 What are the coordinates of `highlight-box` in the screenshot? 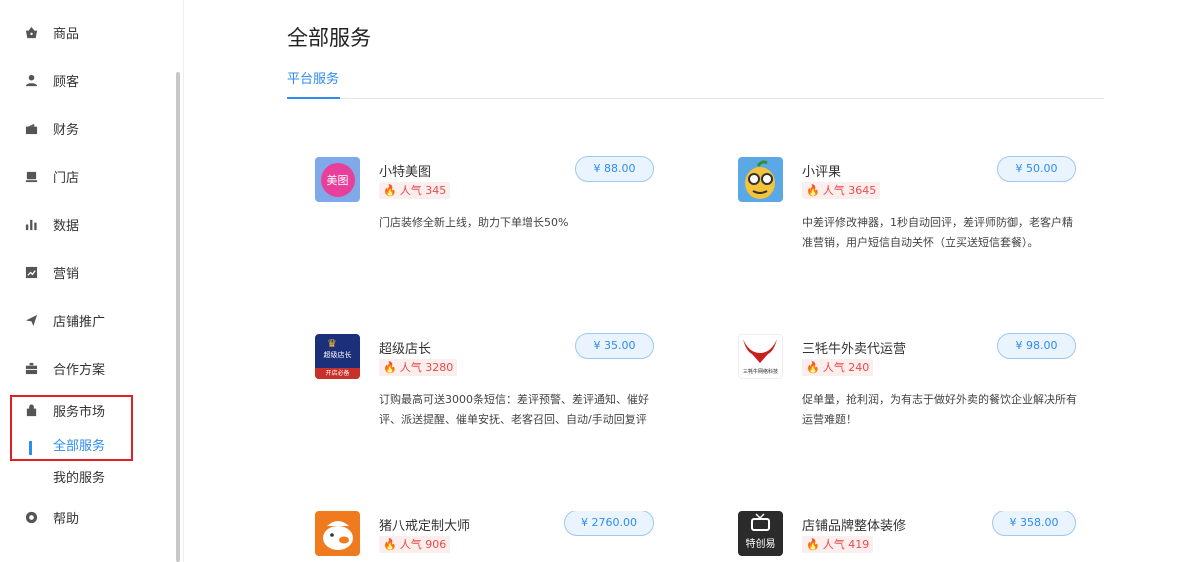 It's located at (71, 428).